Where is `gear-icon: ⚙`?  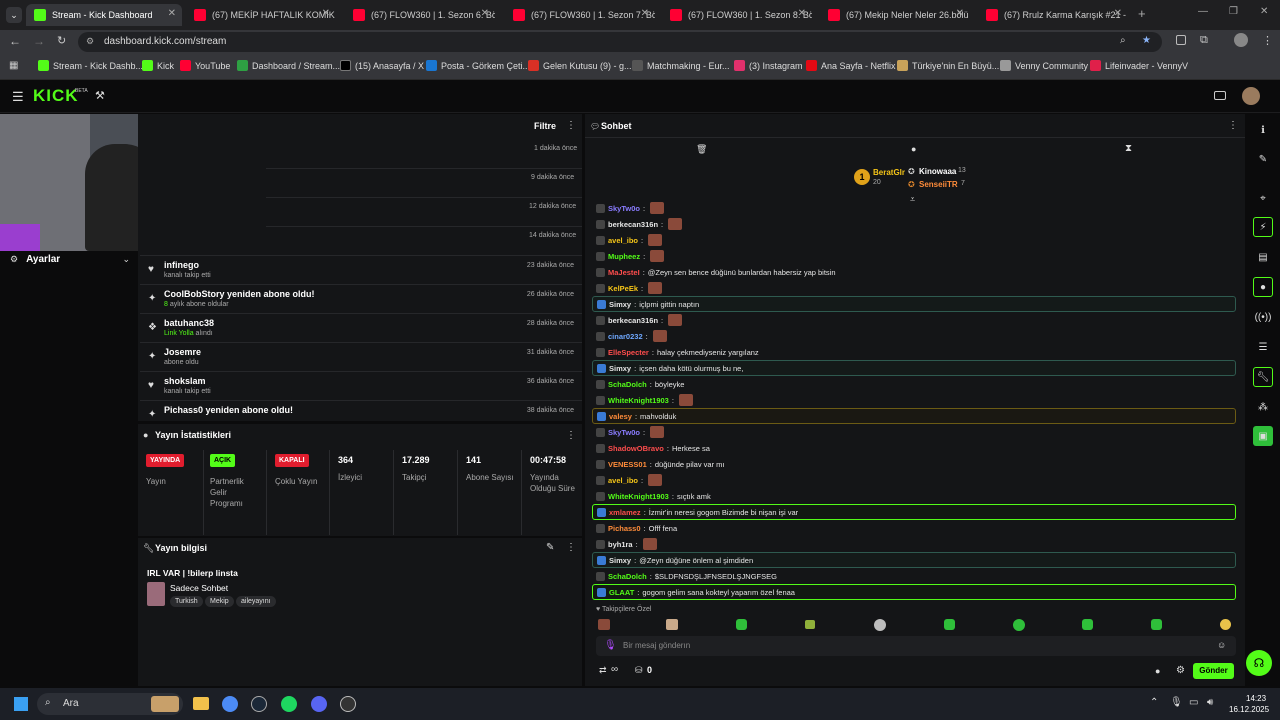 gear-icon: ⚙ is located at coordinates (1180, 670).